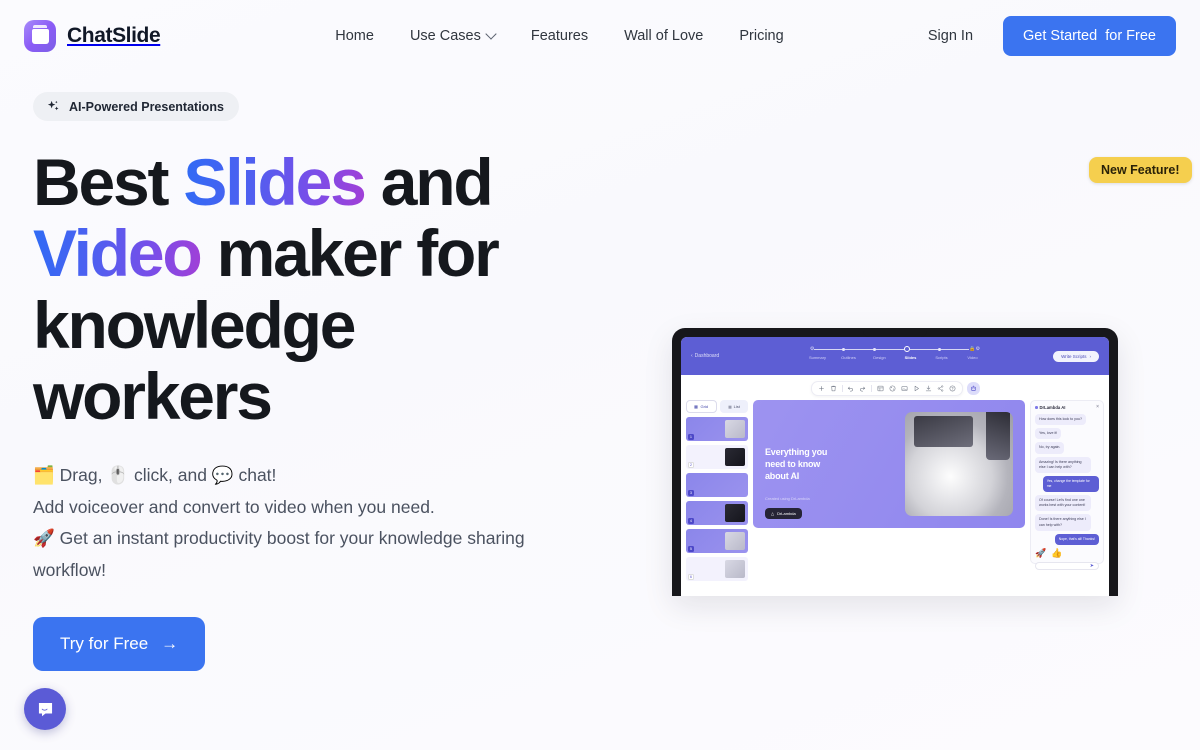  What do you see at coordinates (146, 106) in the screenshot?
I see `ai-powered-badge-label: AI-Powered Presentations` at bounding box center [146, 106].